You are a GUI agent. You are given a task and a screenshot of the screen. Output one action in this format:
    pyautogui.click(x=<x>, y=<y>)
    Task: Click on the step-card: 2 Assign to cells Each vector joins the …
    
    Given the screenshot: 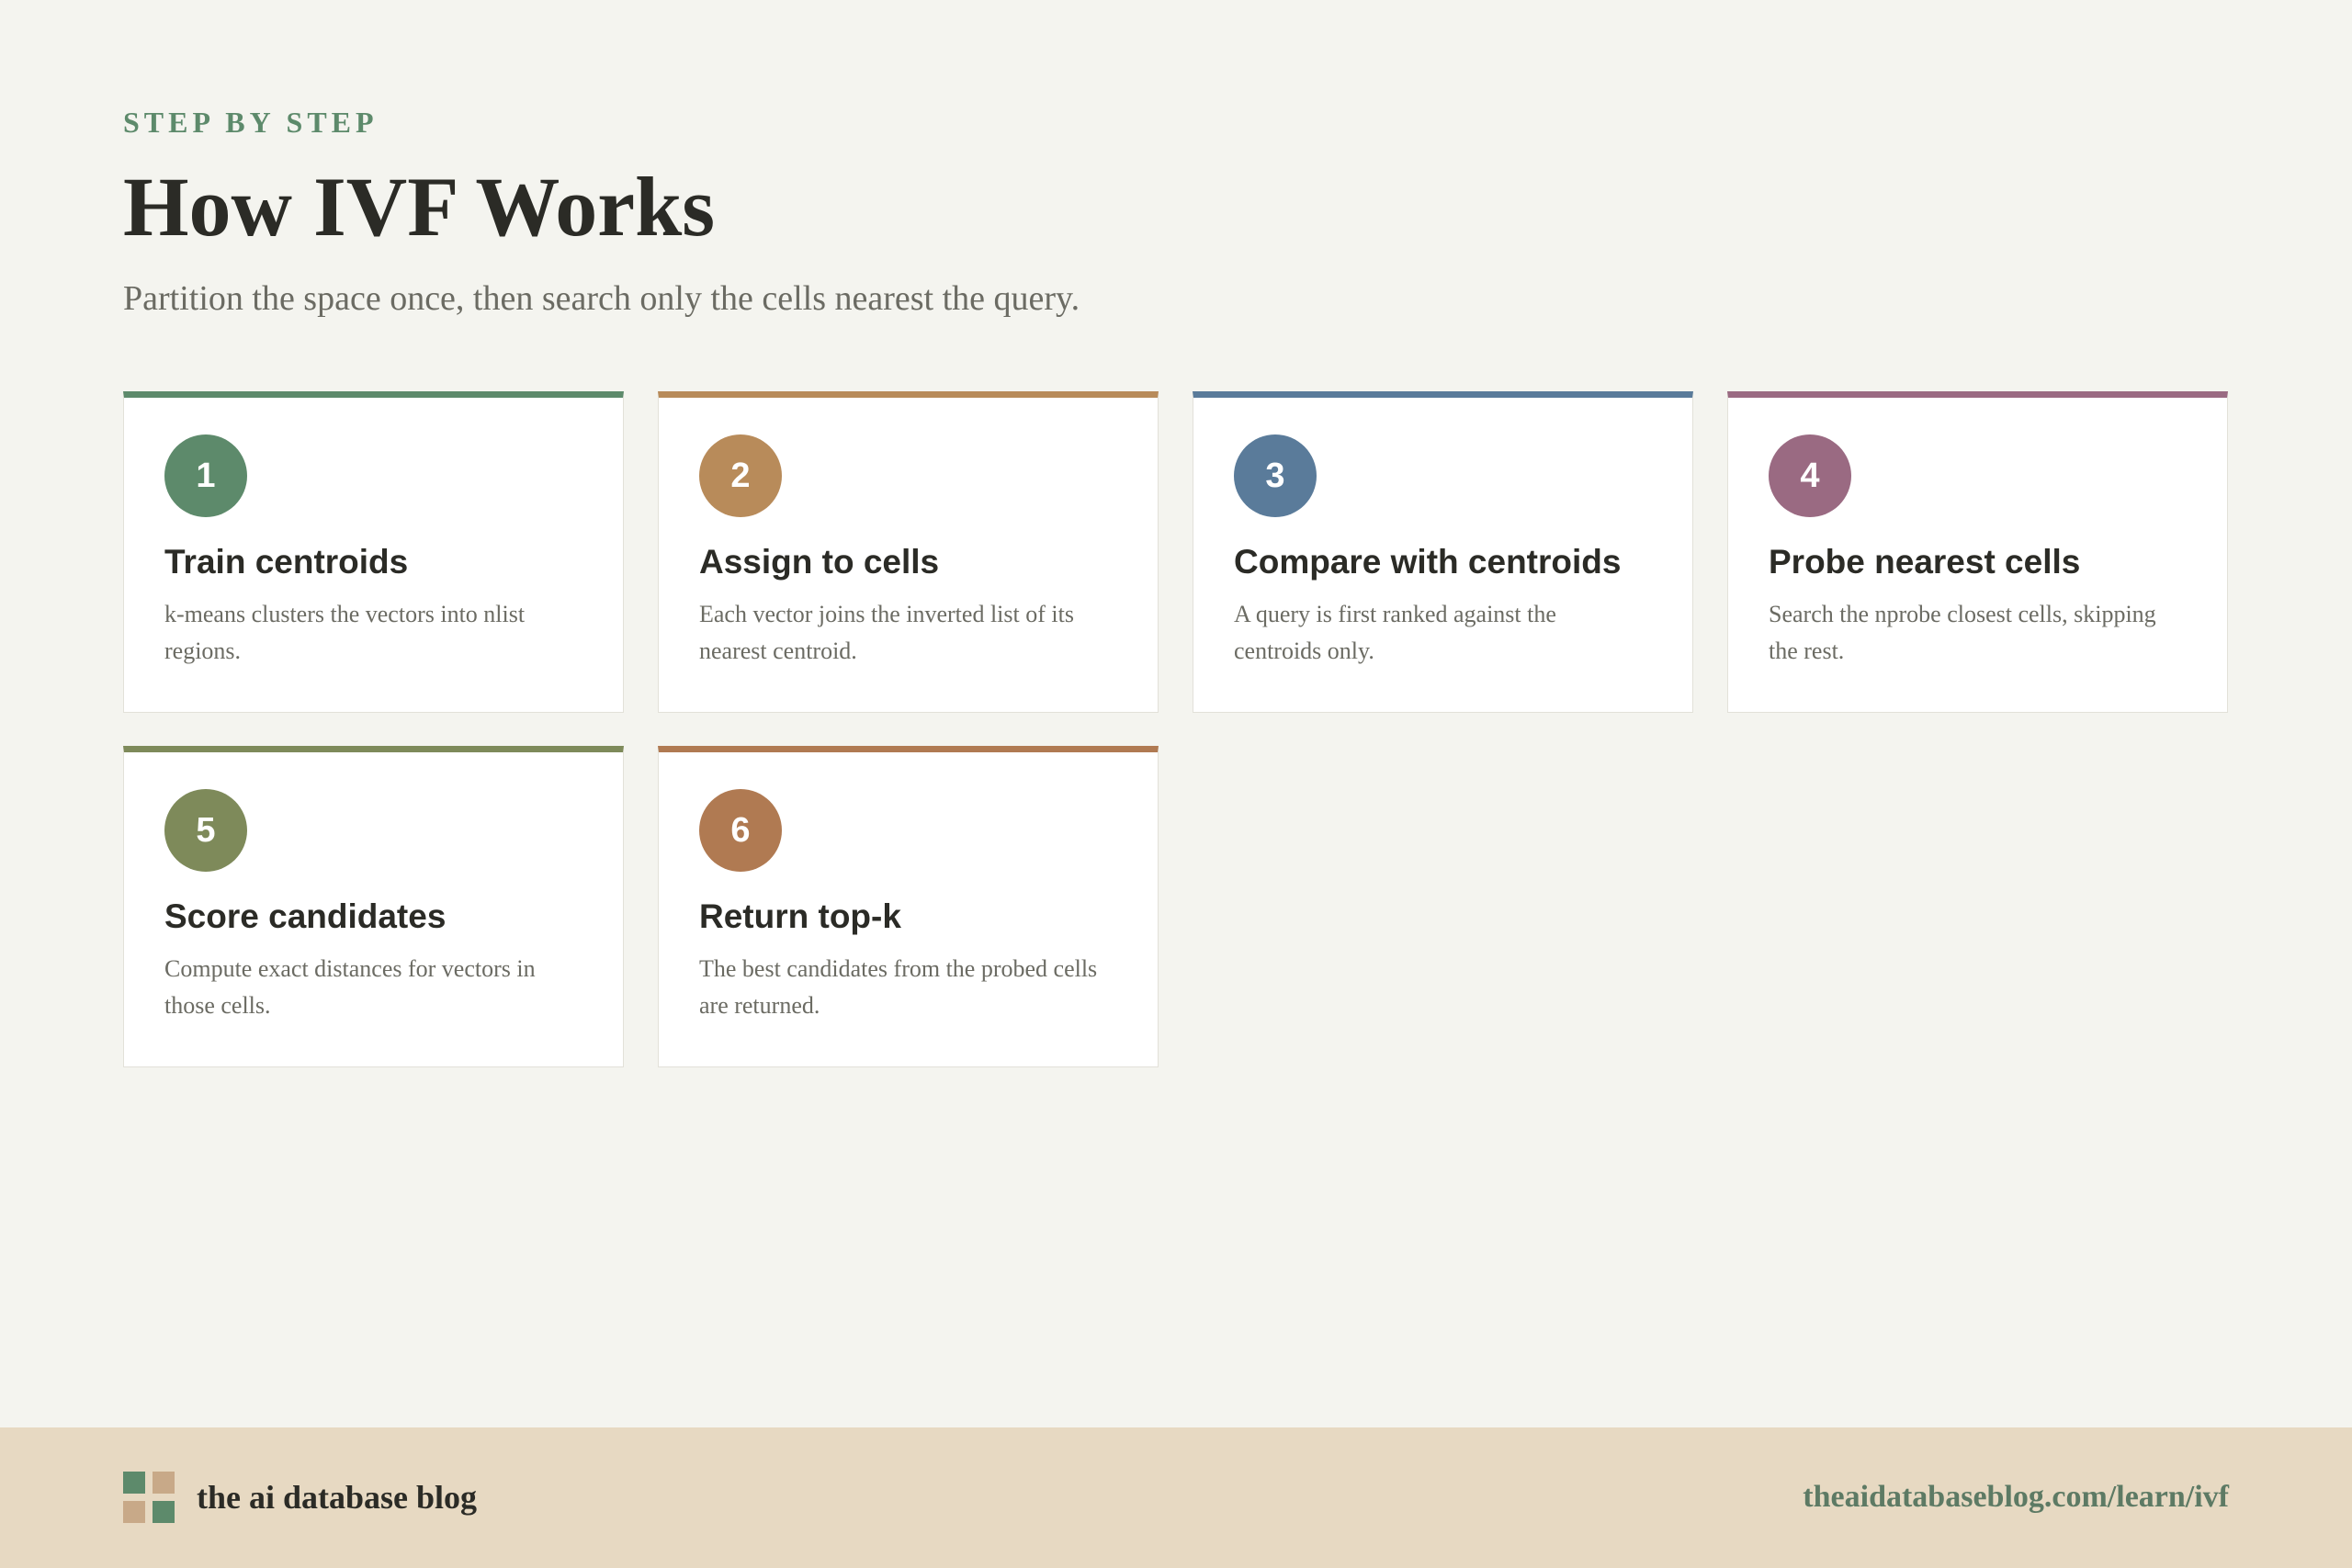 What is the action you would take?
    pyautogui.click(x=908, y=552)
    